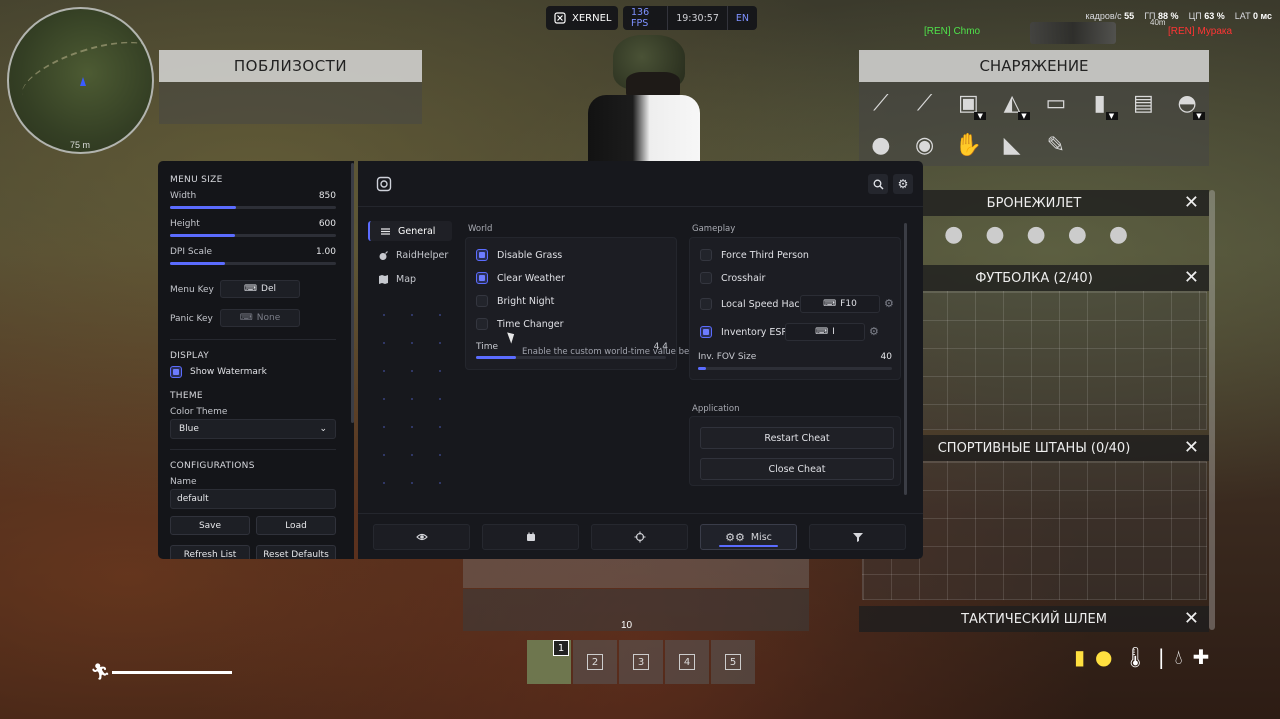  I want to click on shoes-slot-icon: ◣, so click(1012, 145).